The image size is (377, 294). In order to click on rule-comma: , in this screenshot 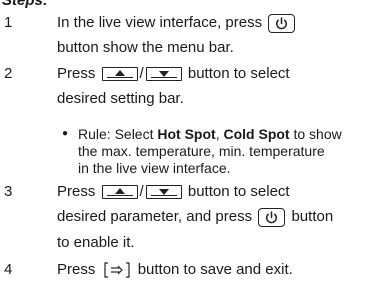, I will do `click(217, 134)`.